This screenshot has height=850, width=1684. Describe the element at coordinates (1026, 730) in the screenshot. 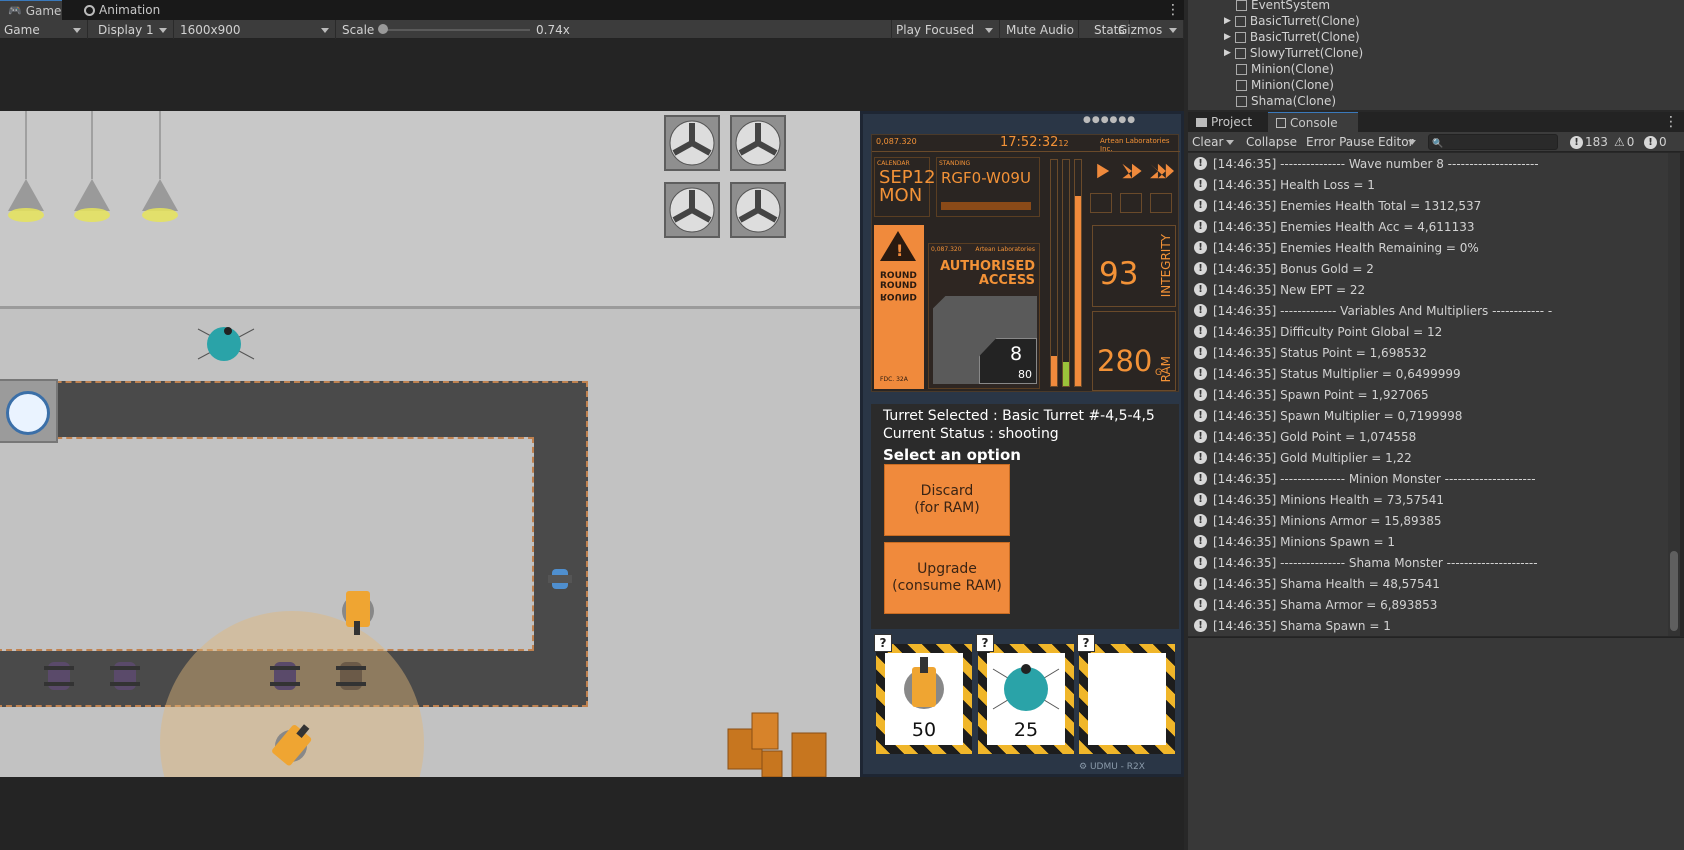

I see `price-label: 25` at that location.